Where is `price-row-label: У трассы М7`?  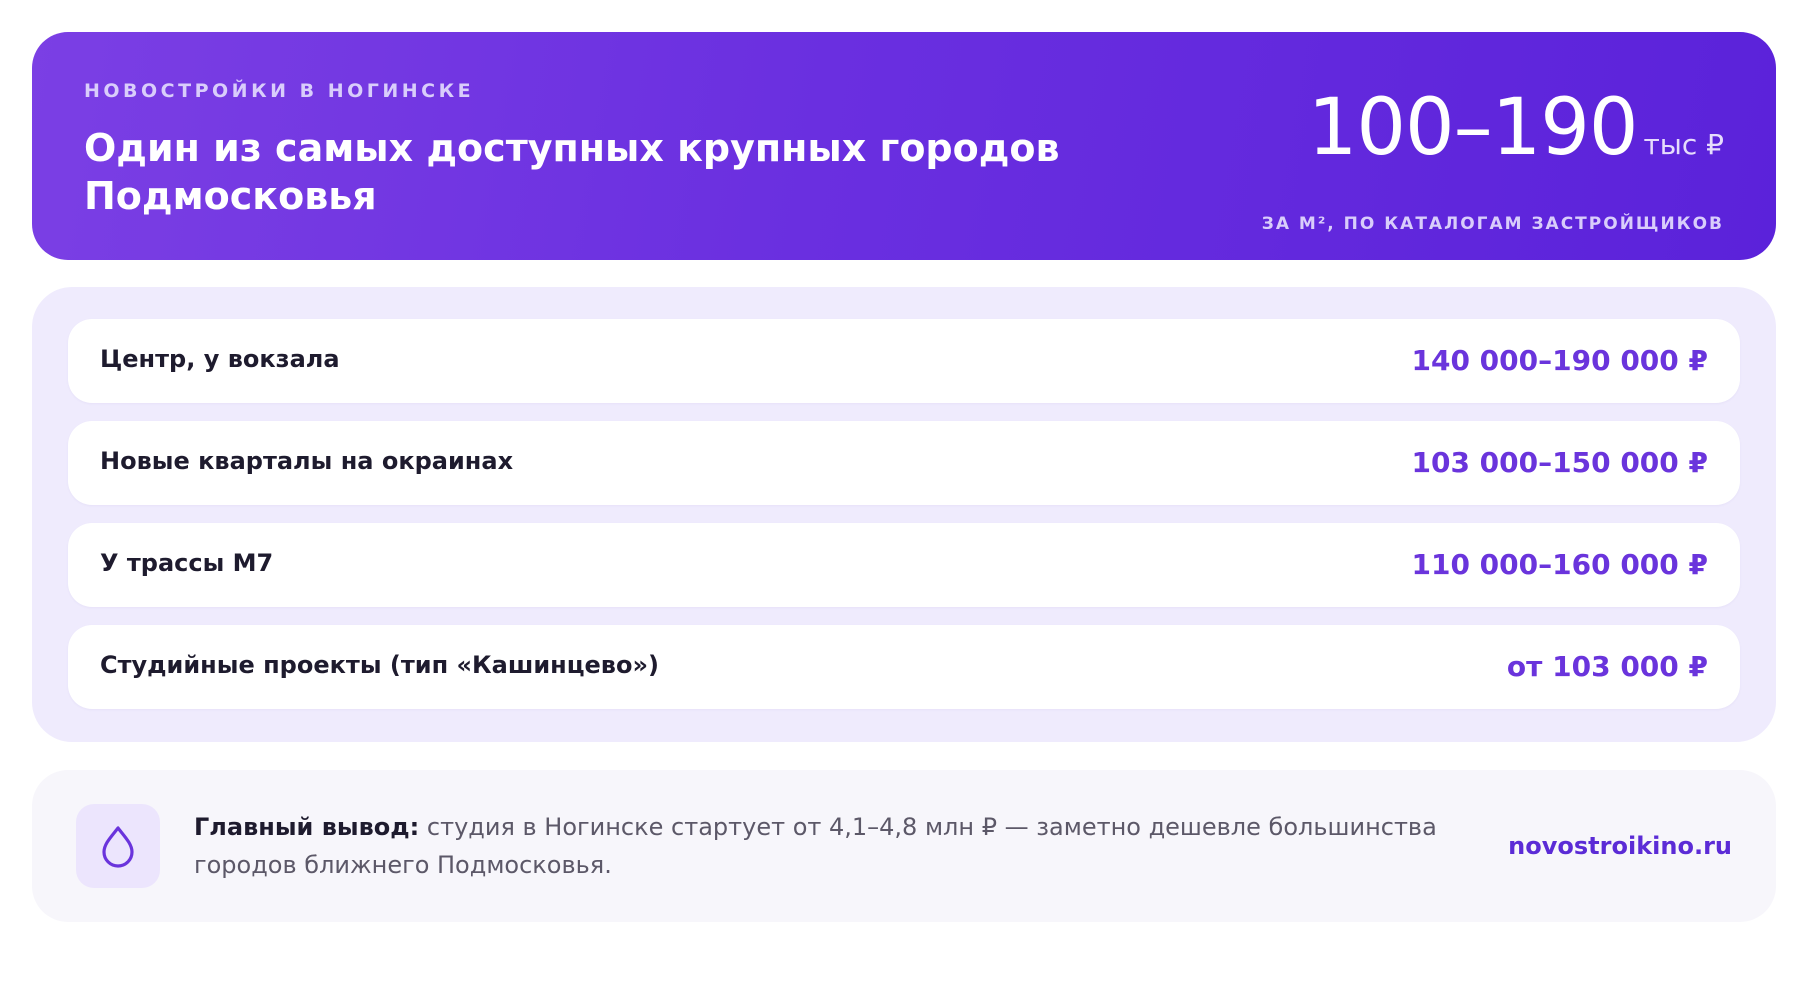 price-row-label: У трассы М7 is located at coordinates (187, 563).